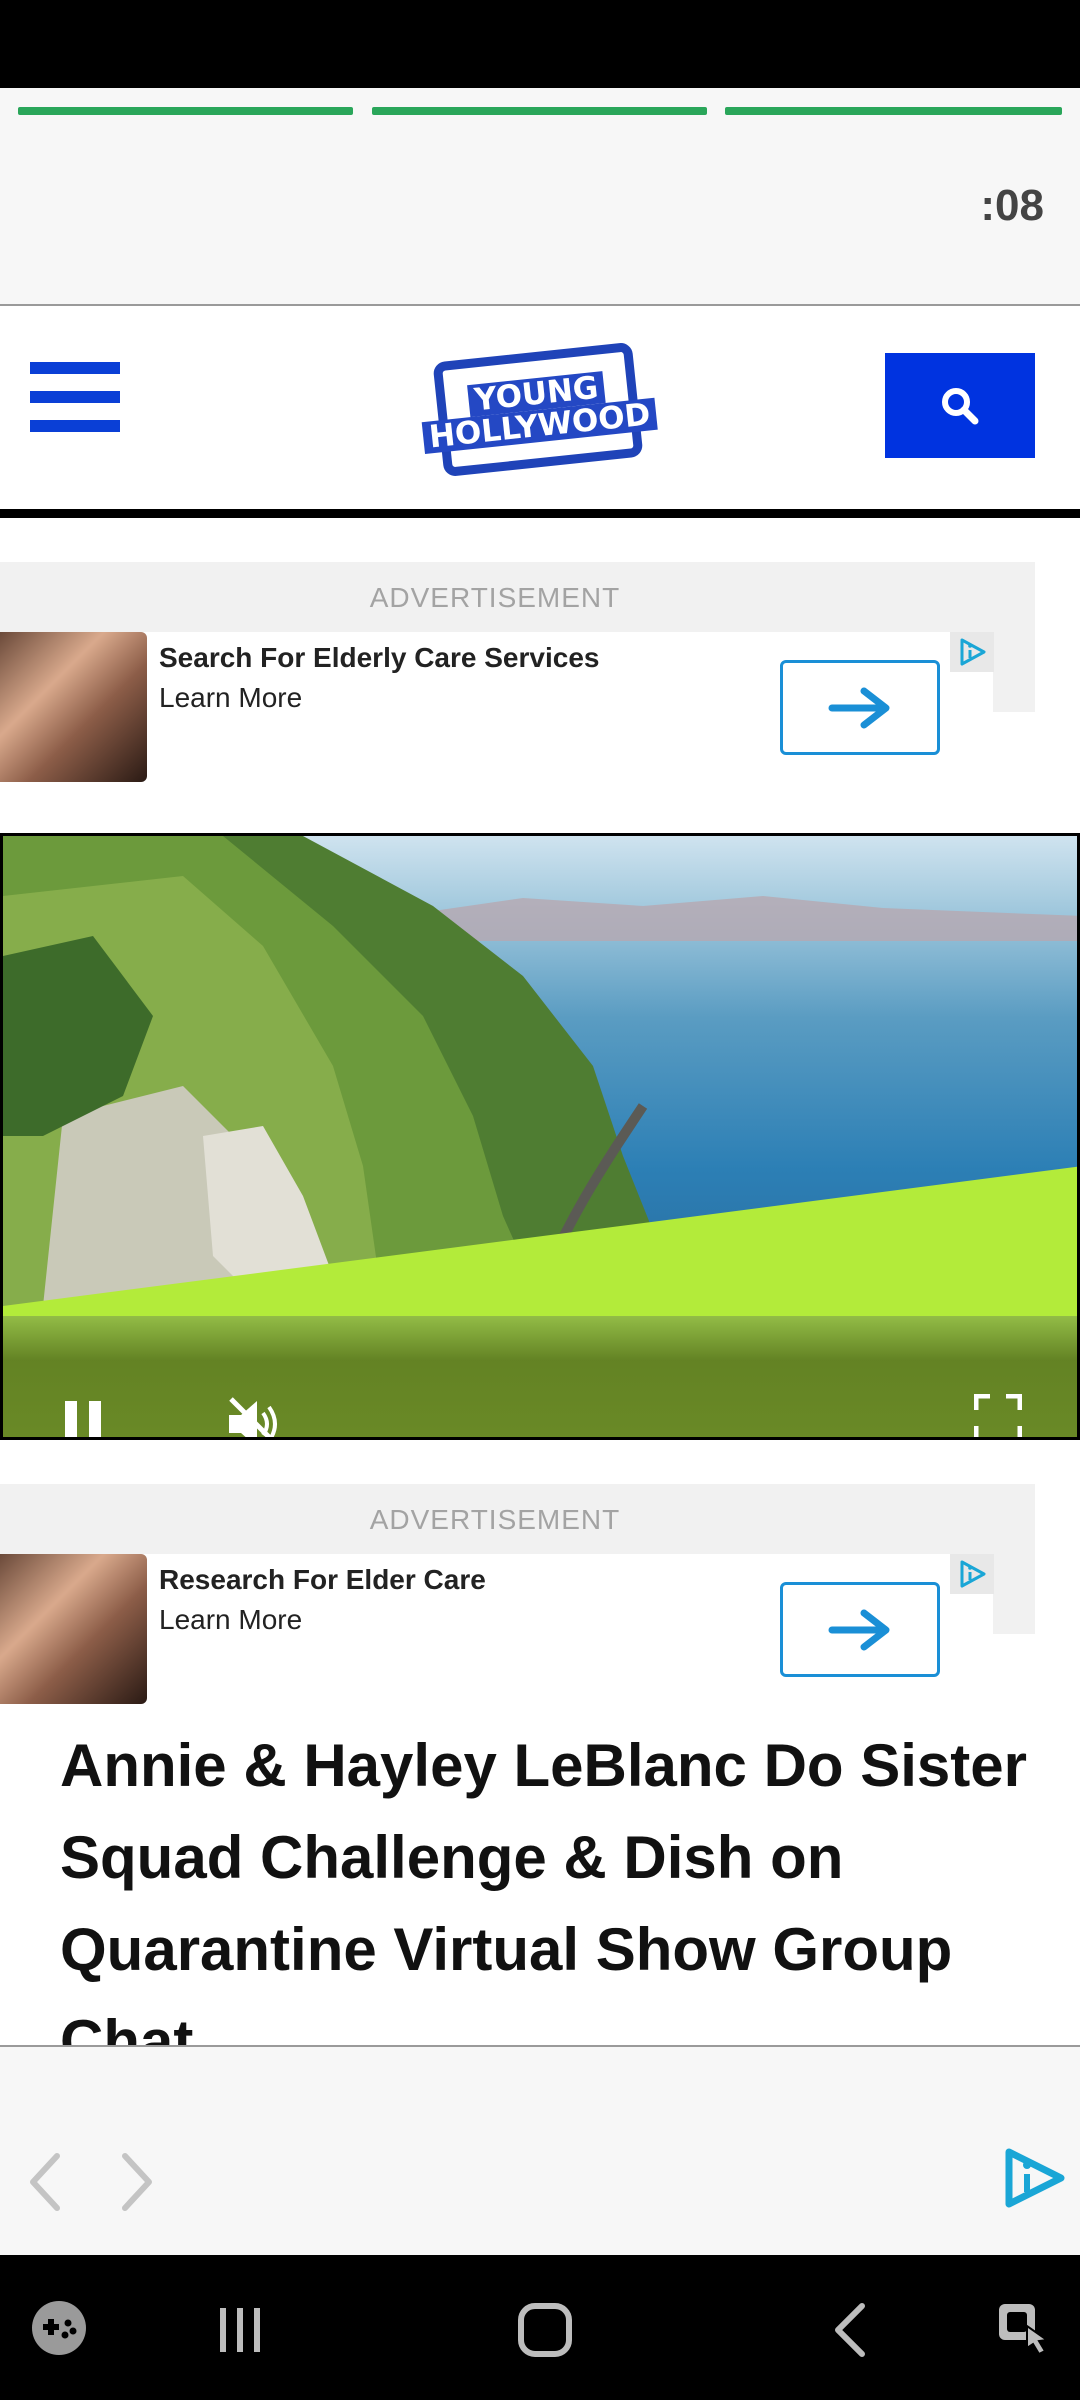  Describe the element at coordinates (379, 658) in the screenshot. I see `ad-title: Search For Elderly Care Services` at that location.